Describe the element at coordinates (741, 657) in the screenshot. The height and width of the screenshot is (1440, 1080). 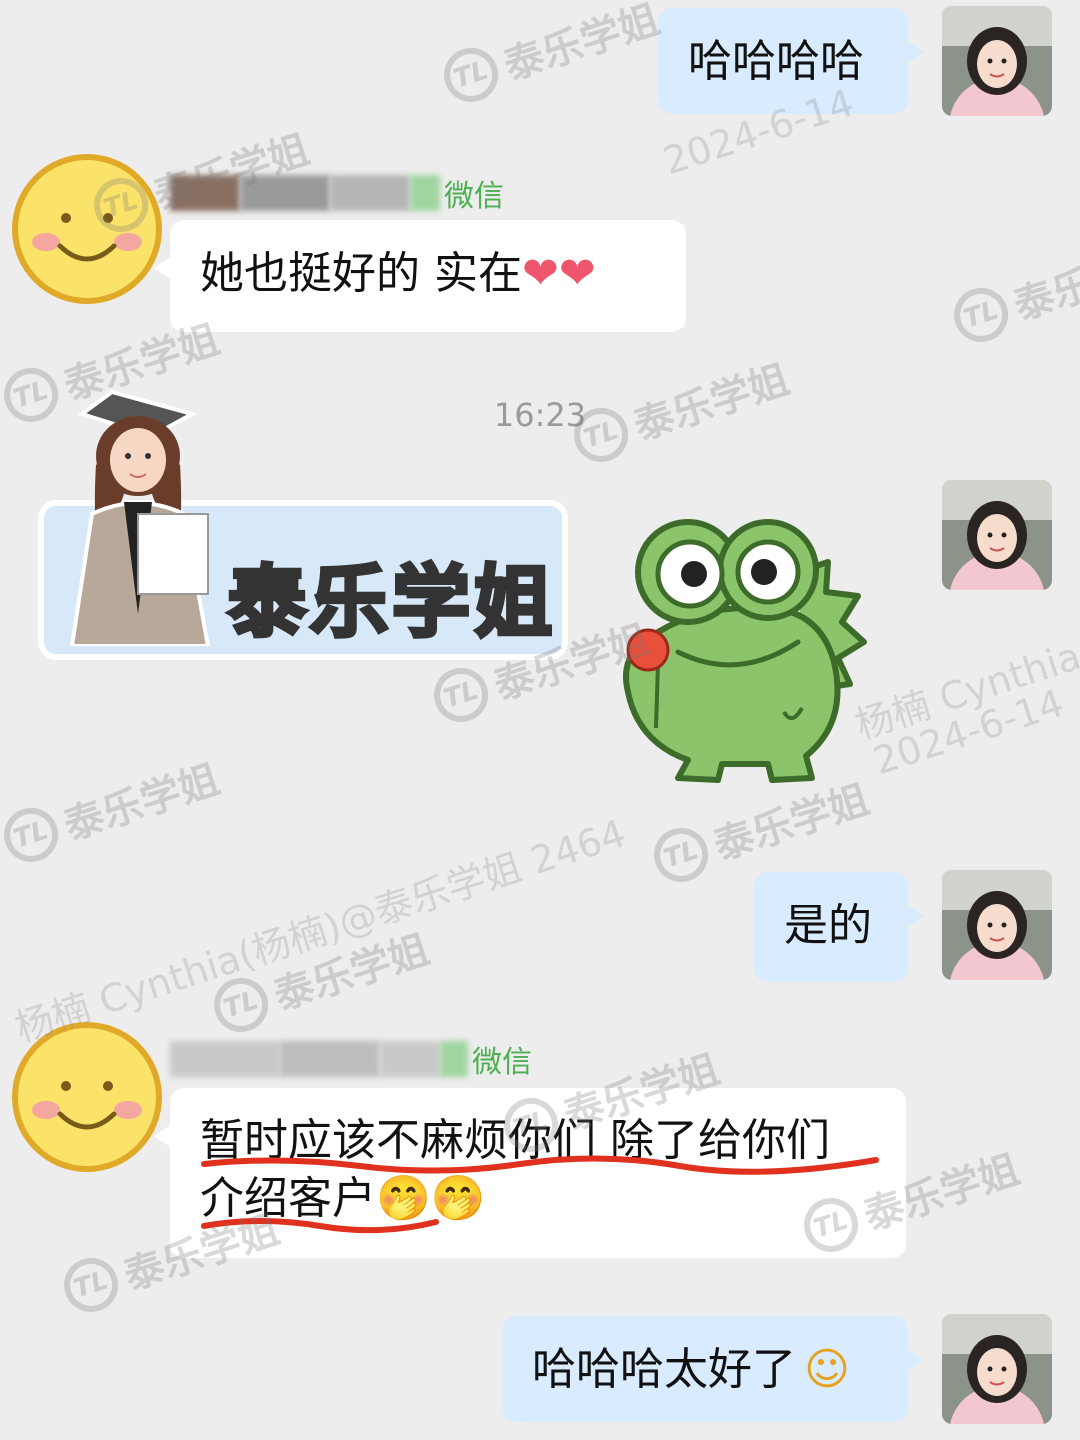
I see `frog-sticker` at that location.